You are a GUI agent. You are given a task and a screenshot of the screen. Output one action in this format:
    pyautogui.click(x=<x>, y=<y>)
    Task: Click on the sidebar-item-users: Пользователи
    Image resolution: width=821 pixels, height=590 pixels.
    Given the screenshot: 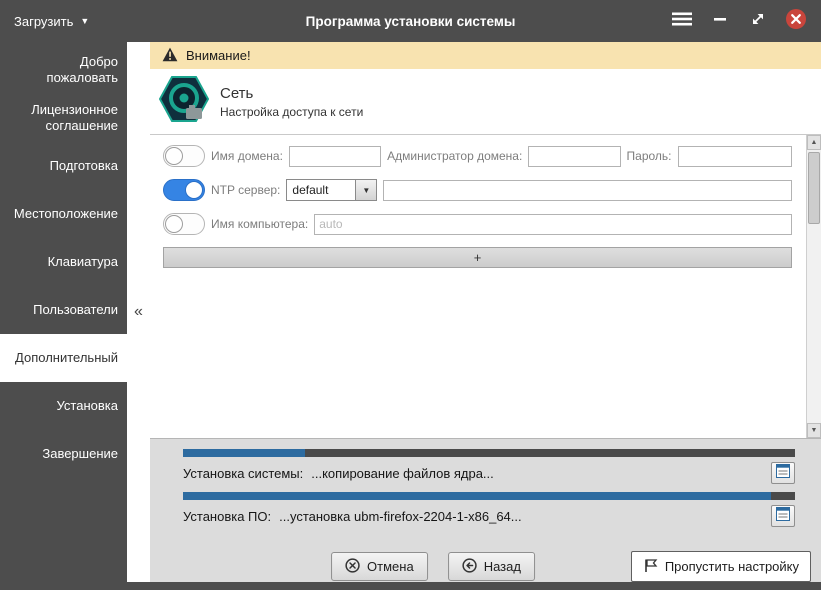 What is the action you would take?
    pyautogui.click(x=63, y=310)
    